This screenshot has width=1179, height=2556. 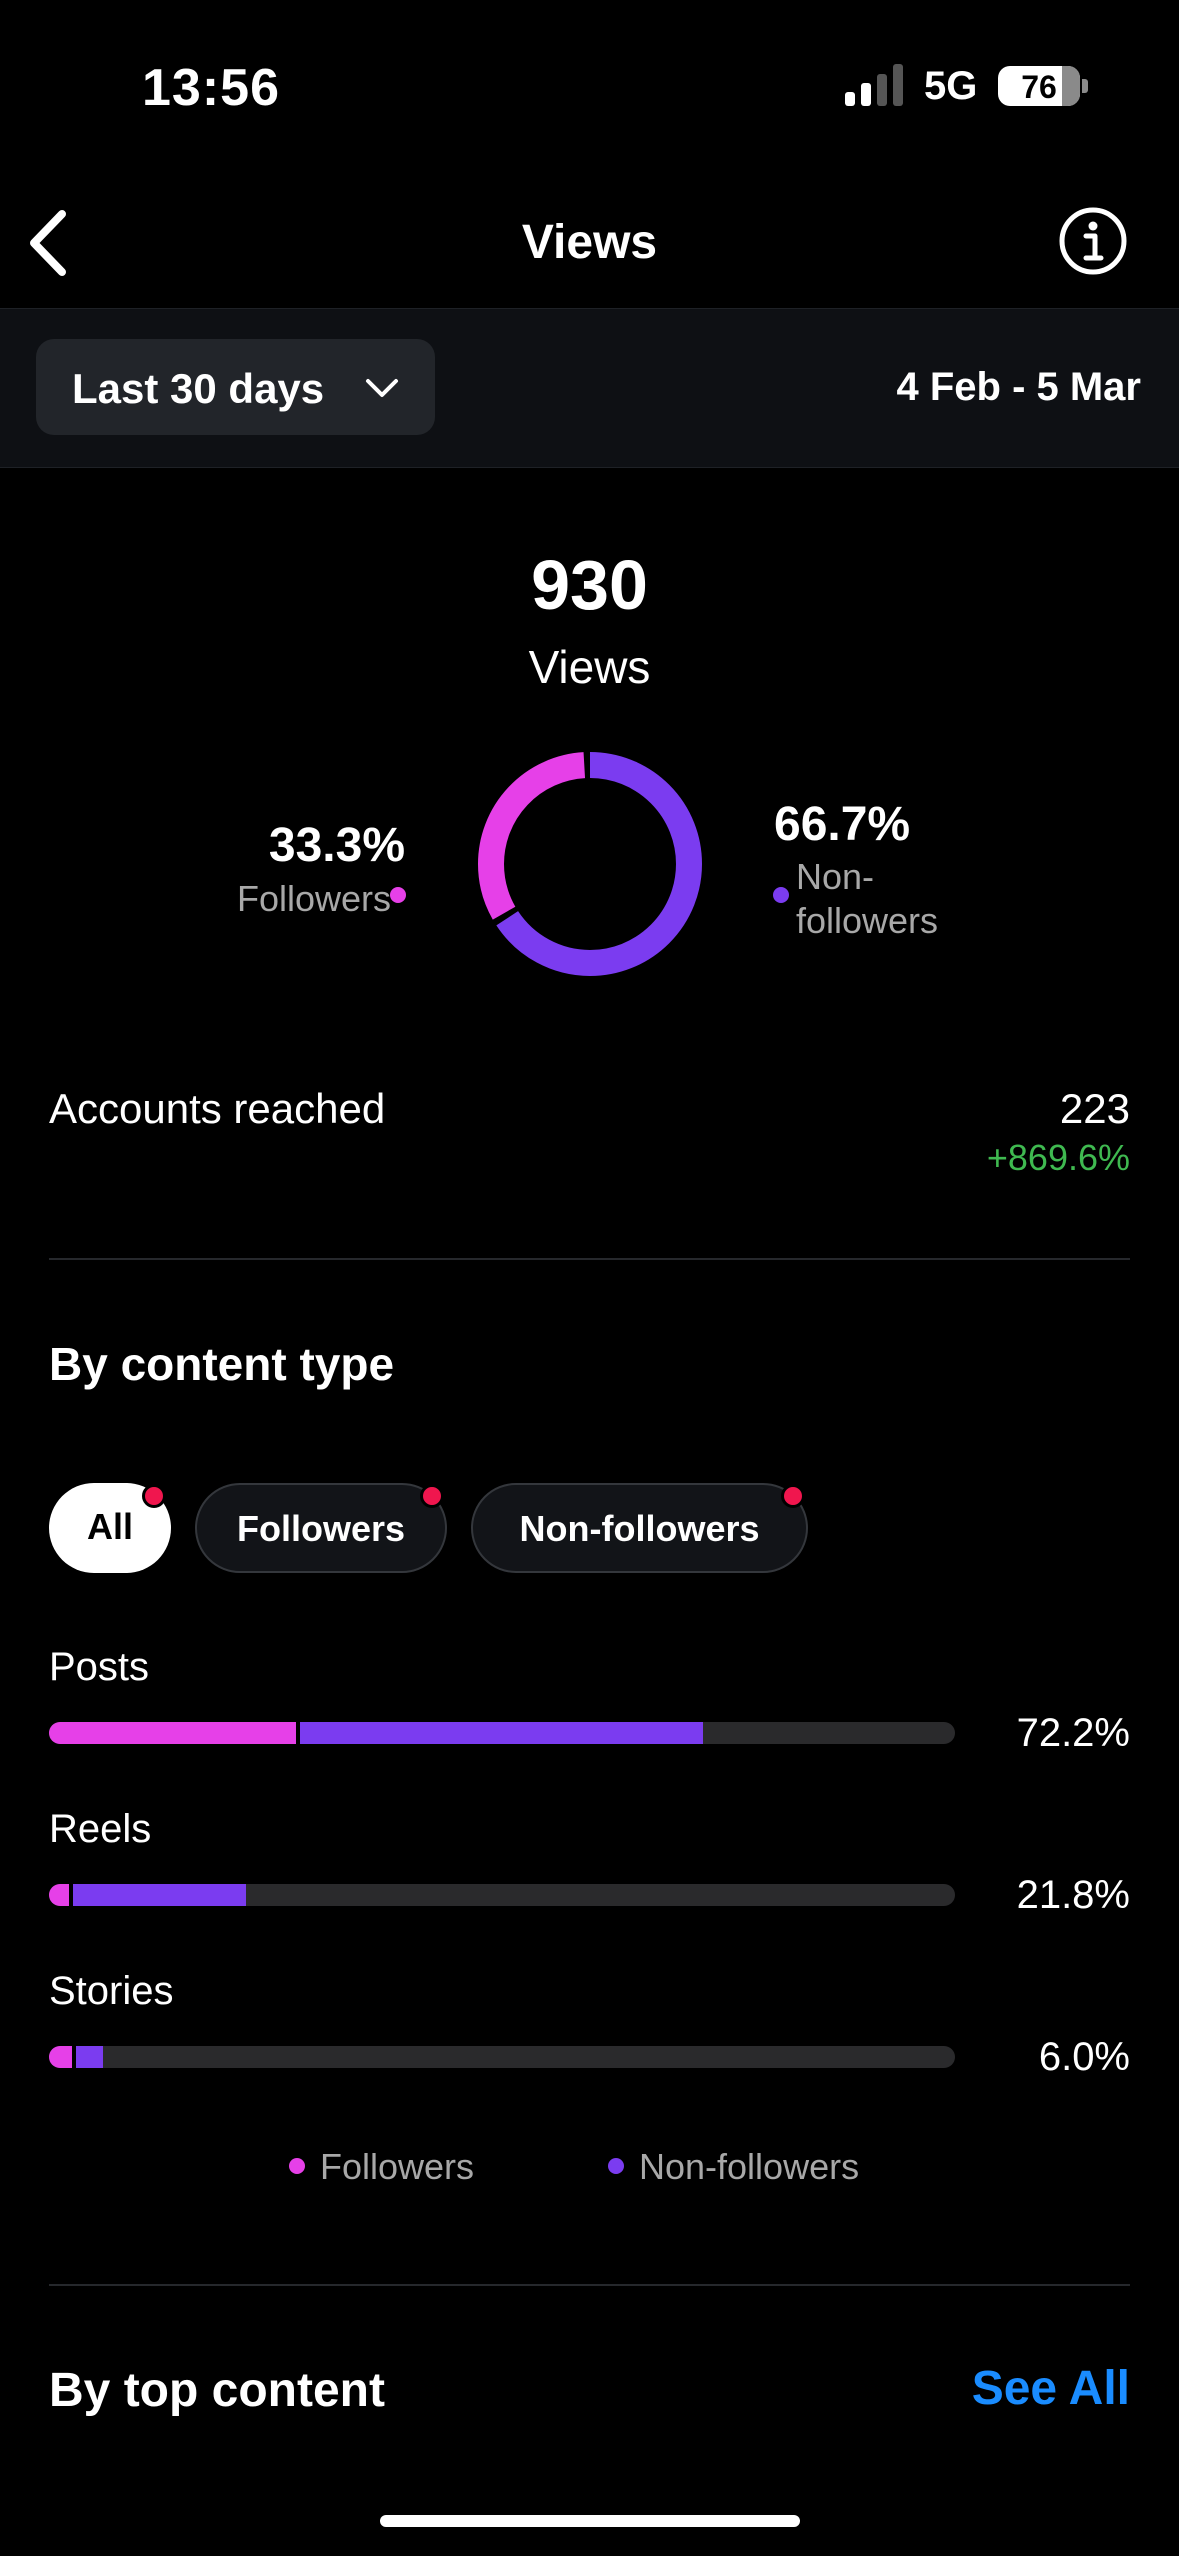 What do you see at coordinates (781, 895) in the screenshot?
I see `non-followers-dot` at bounding box center [781, 895].